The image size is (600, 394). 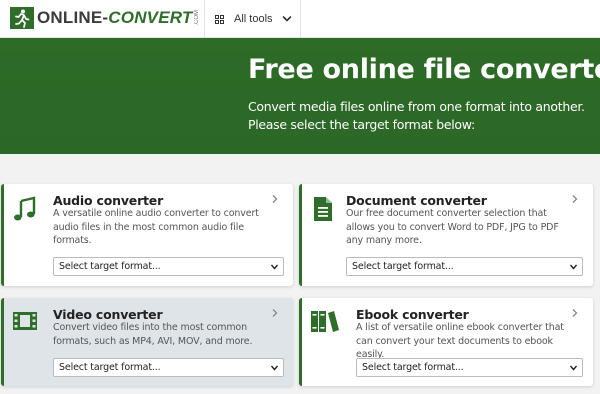 I want to click on card-title: Audio converter, so click(x=108, y=200).